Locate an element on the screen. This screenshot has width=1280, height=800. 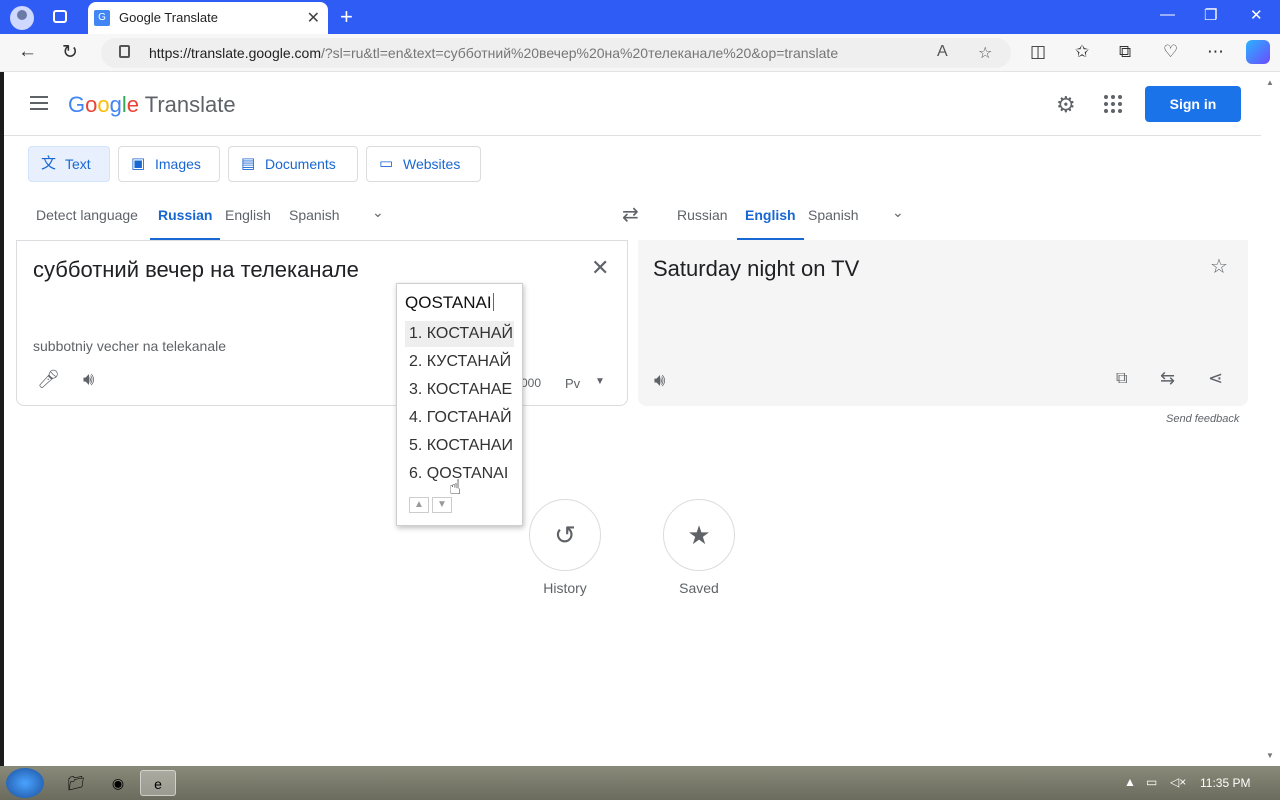
app-header: Google Translate ⚙ Sign in is located at coordinates (632, 104).